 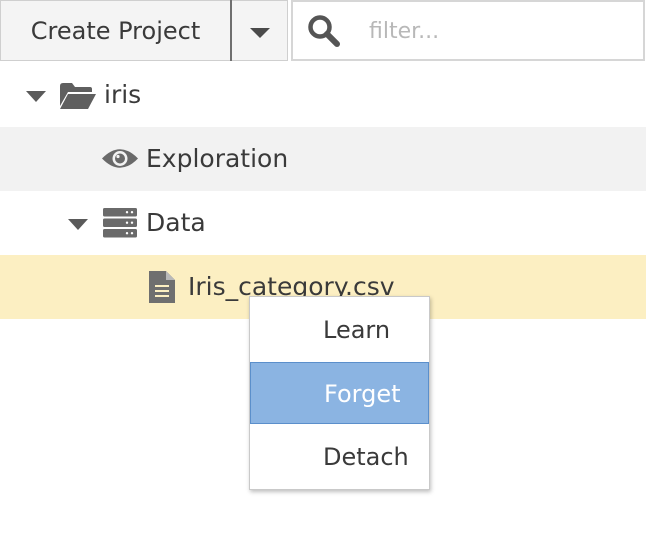 I want to click on filter-box, so click(x=468, y=30).